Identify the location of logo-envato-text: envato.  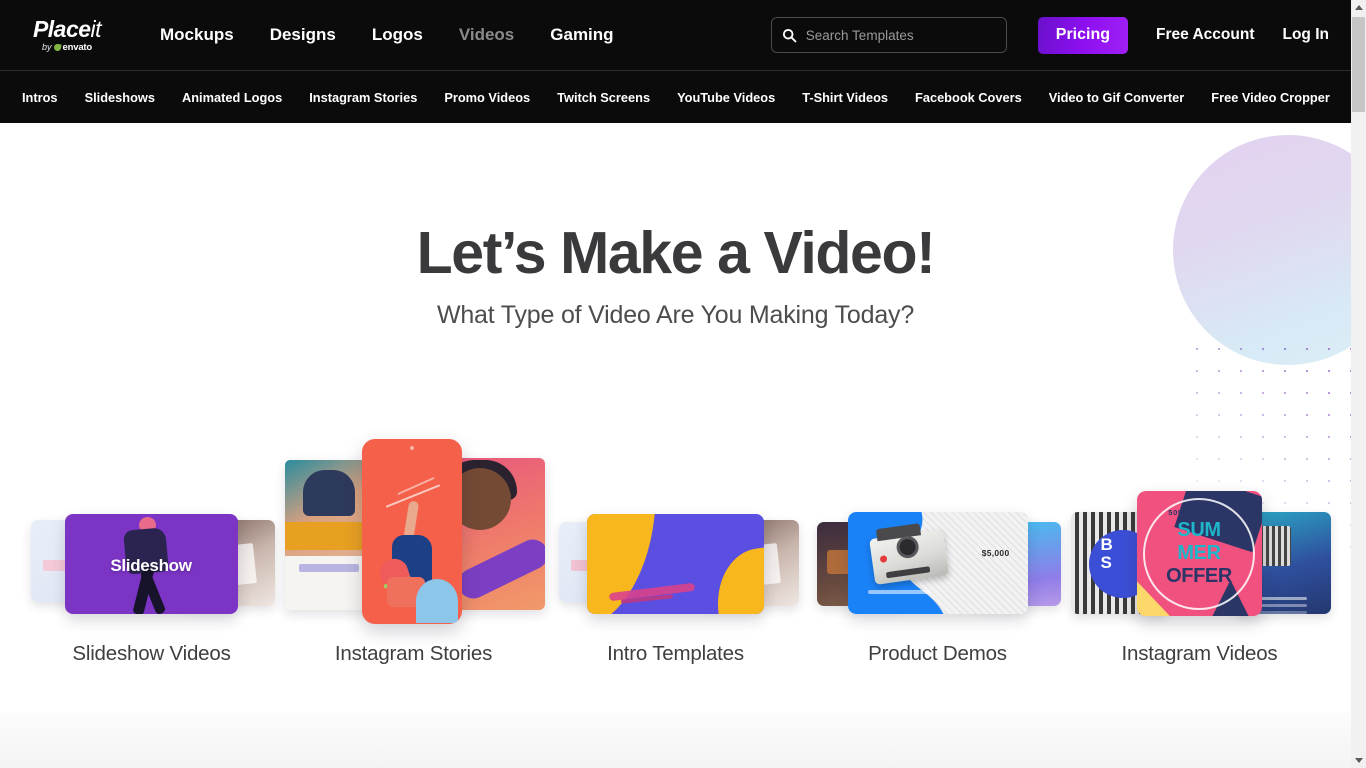
(77, 47).